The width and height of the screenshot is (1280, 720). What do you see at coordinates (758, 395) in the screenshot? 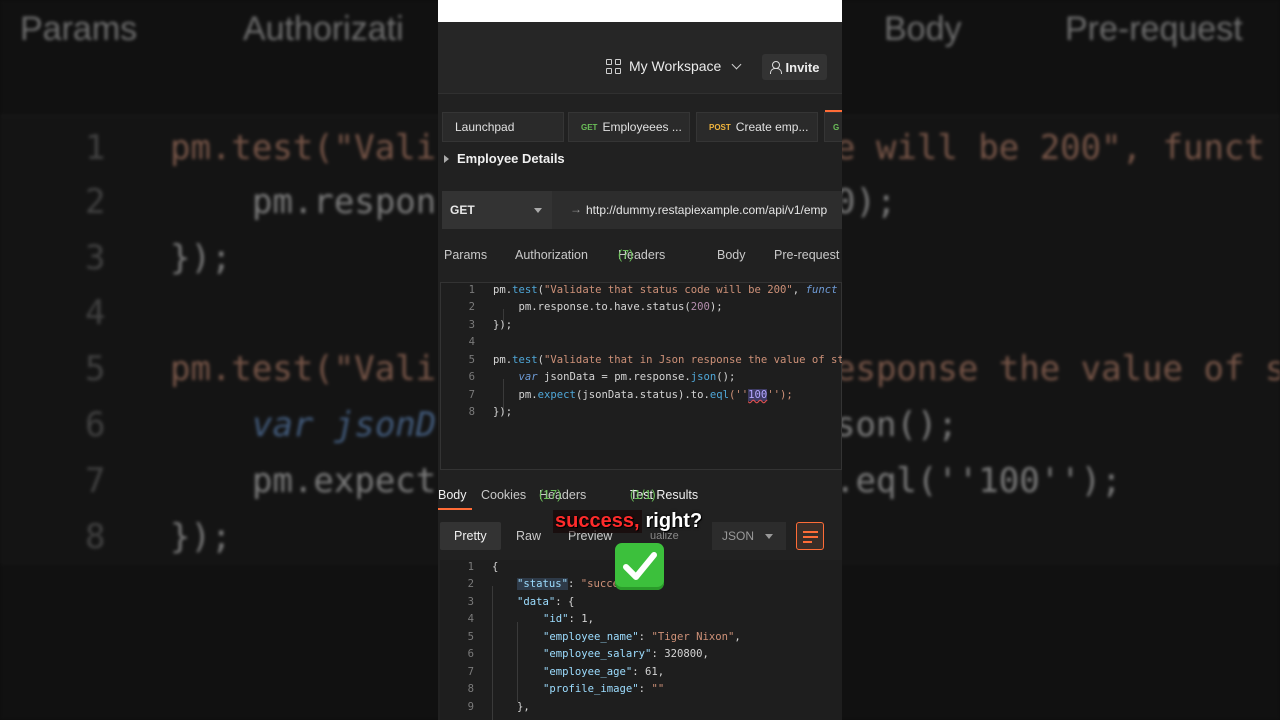
I see `selected-text: 100` at bounding box center [758, 395].